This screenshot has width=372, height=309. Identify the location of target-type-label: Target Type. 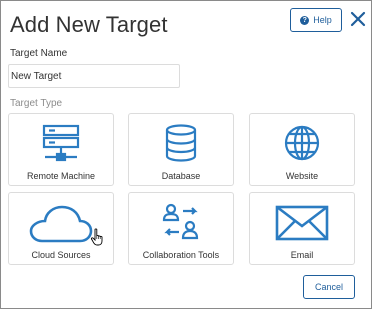
(36, 103).